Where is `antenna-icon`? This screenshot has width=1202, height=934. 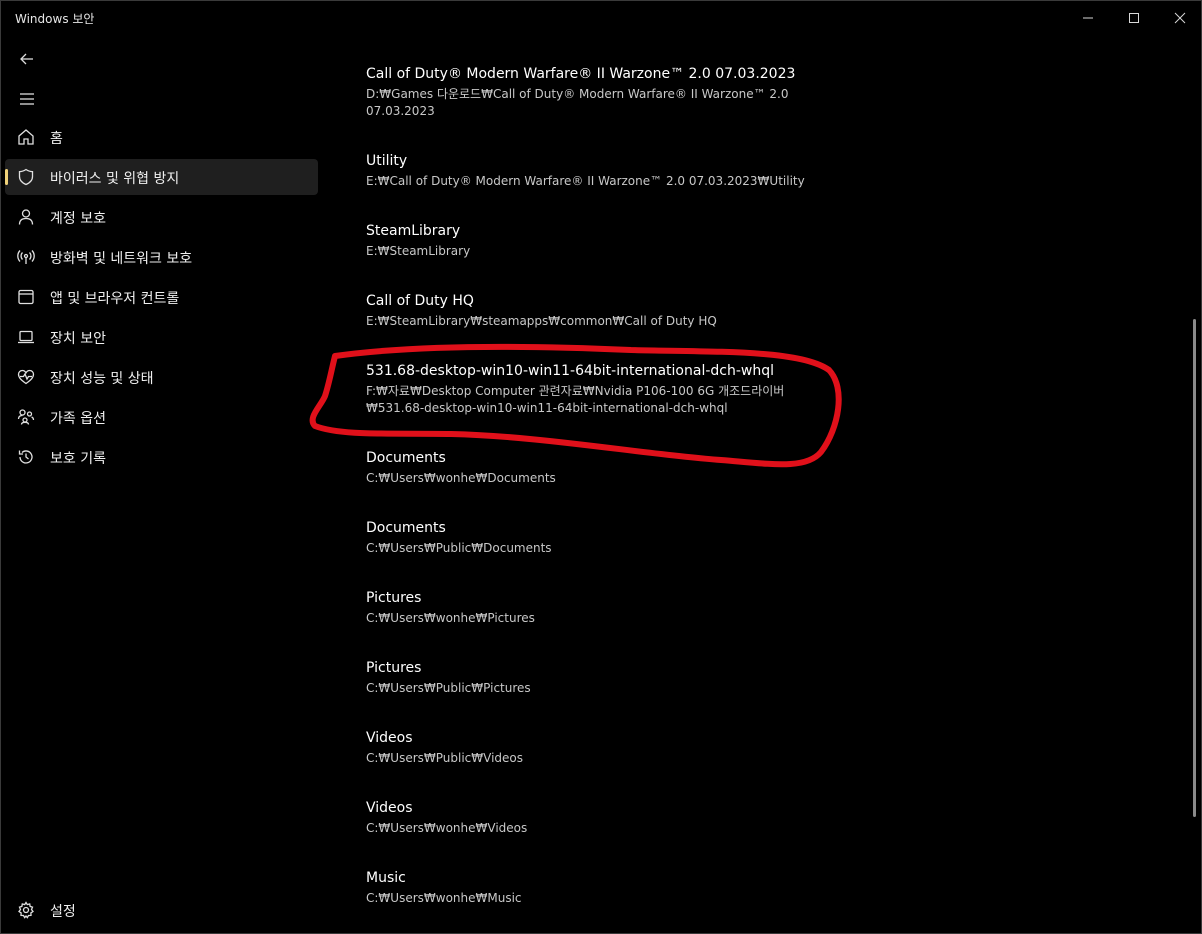
antenna-icon is located at coordinates (26, 257).